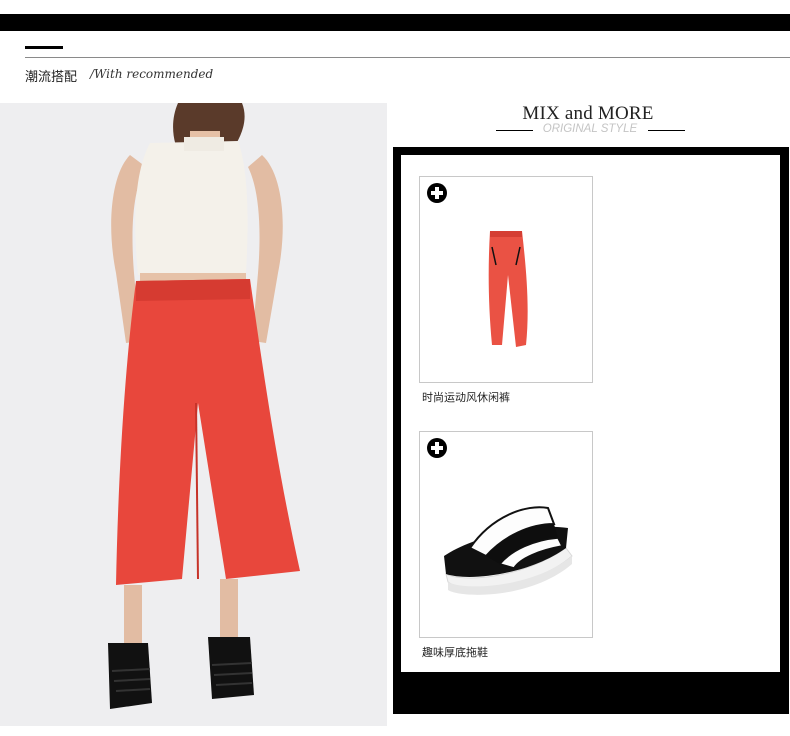 The width and height of the screenshot is (790, 736). What do you see at coordinates (590, 129) in the screenshot?
I see `mix-subtitle: ORIGINAL STYLE` at bounding box center [590, 129].